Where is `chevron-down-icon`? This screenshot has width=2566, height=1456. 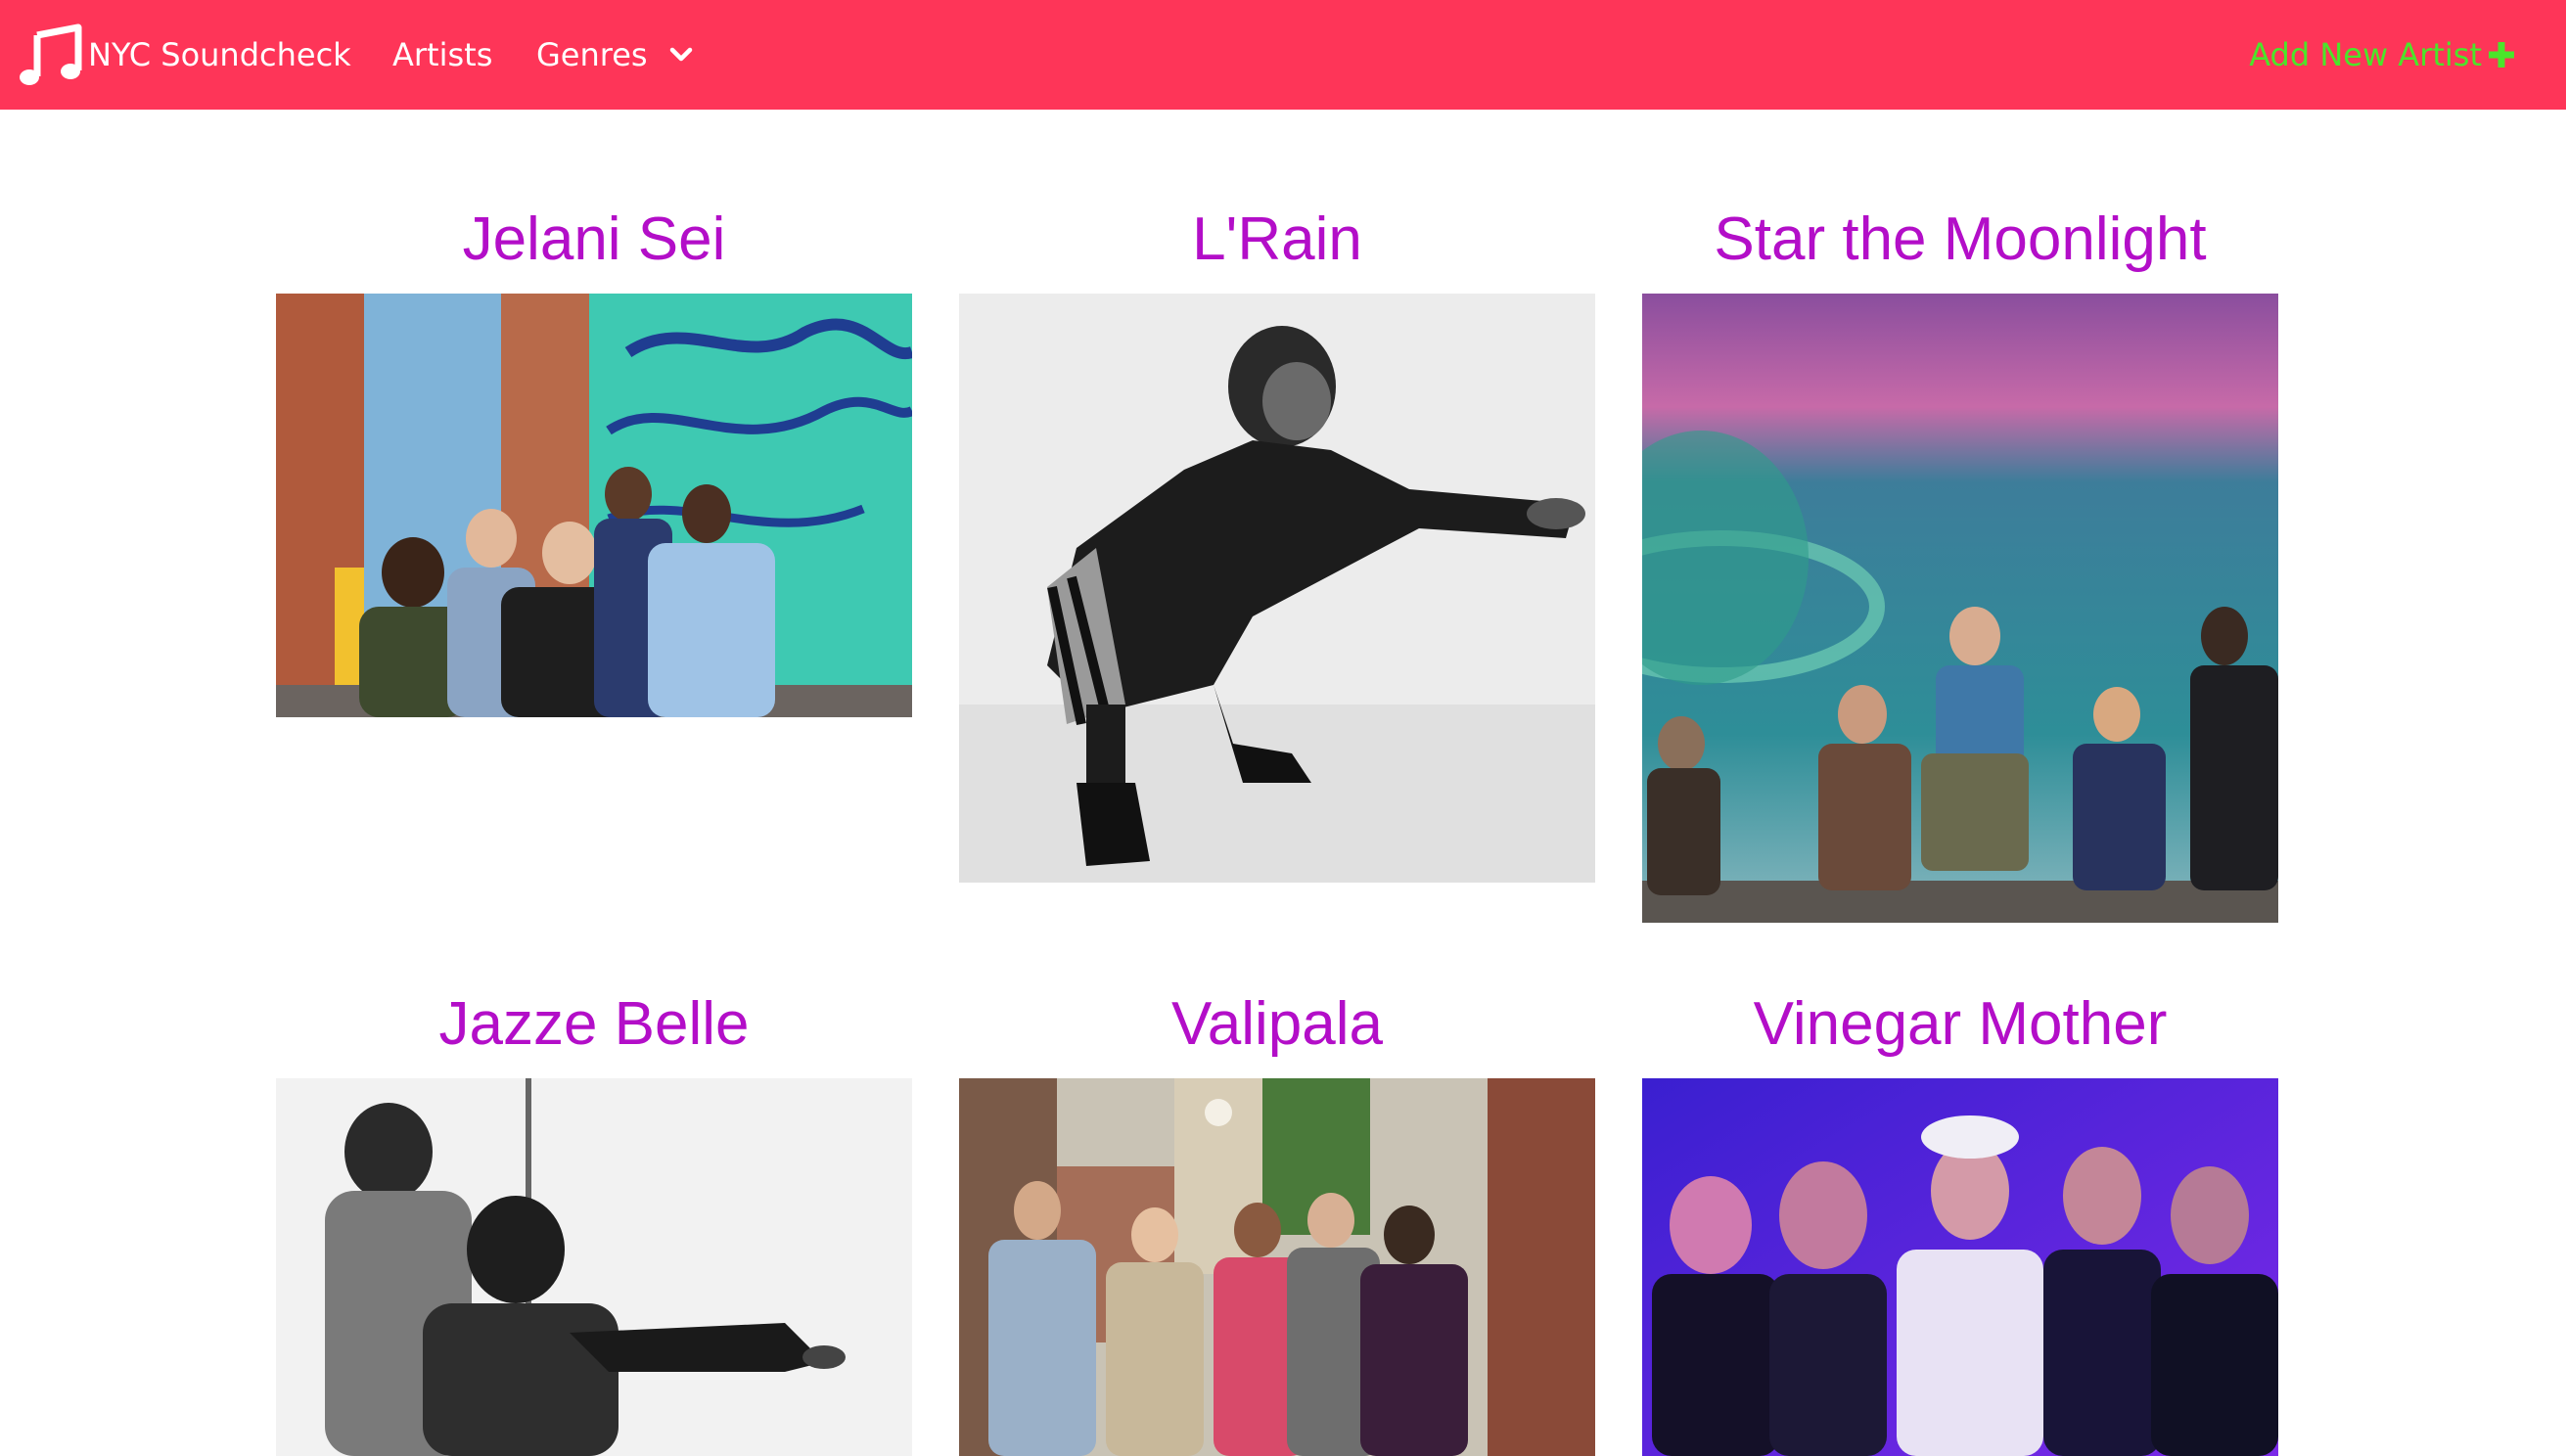 chevron-down-icon is located at coordinates (680, 54).